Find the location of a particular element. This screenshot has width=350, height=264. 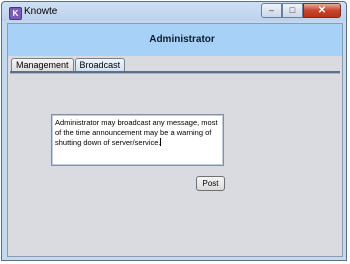

tab-bar: Management Broadcast is located at coordinates (68, 65).